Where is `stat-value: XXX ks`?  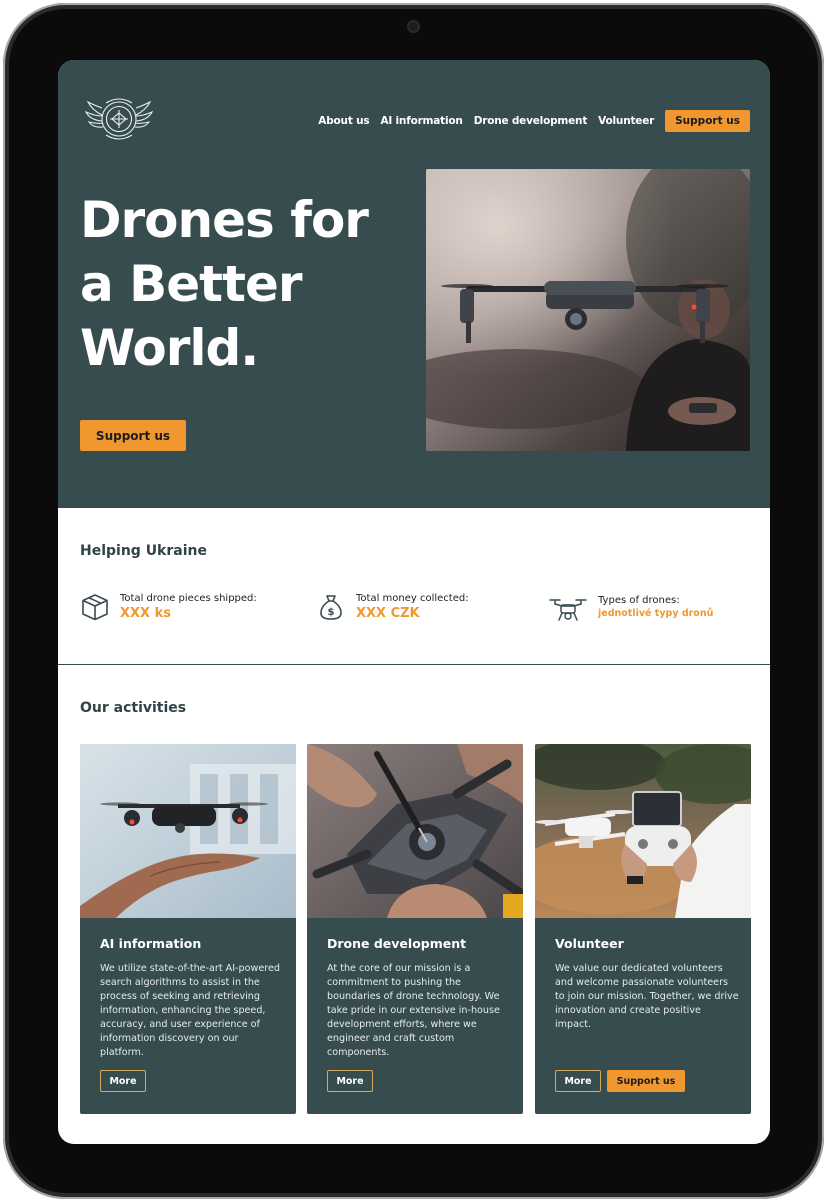 stat-value: XXX ks is located at coordinates (145, 613).